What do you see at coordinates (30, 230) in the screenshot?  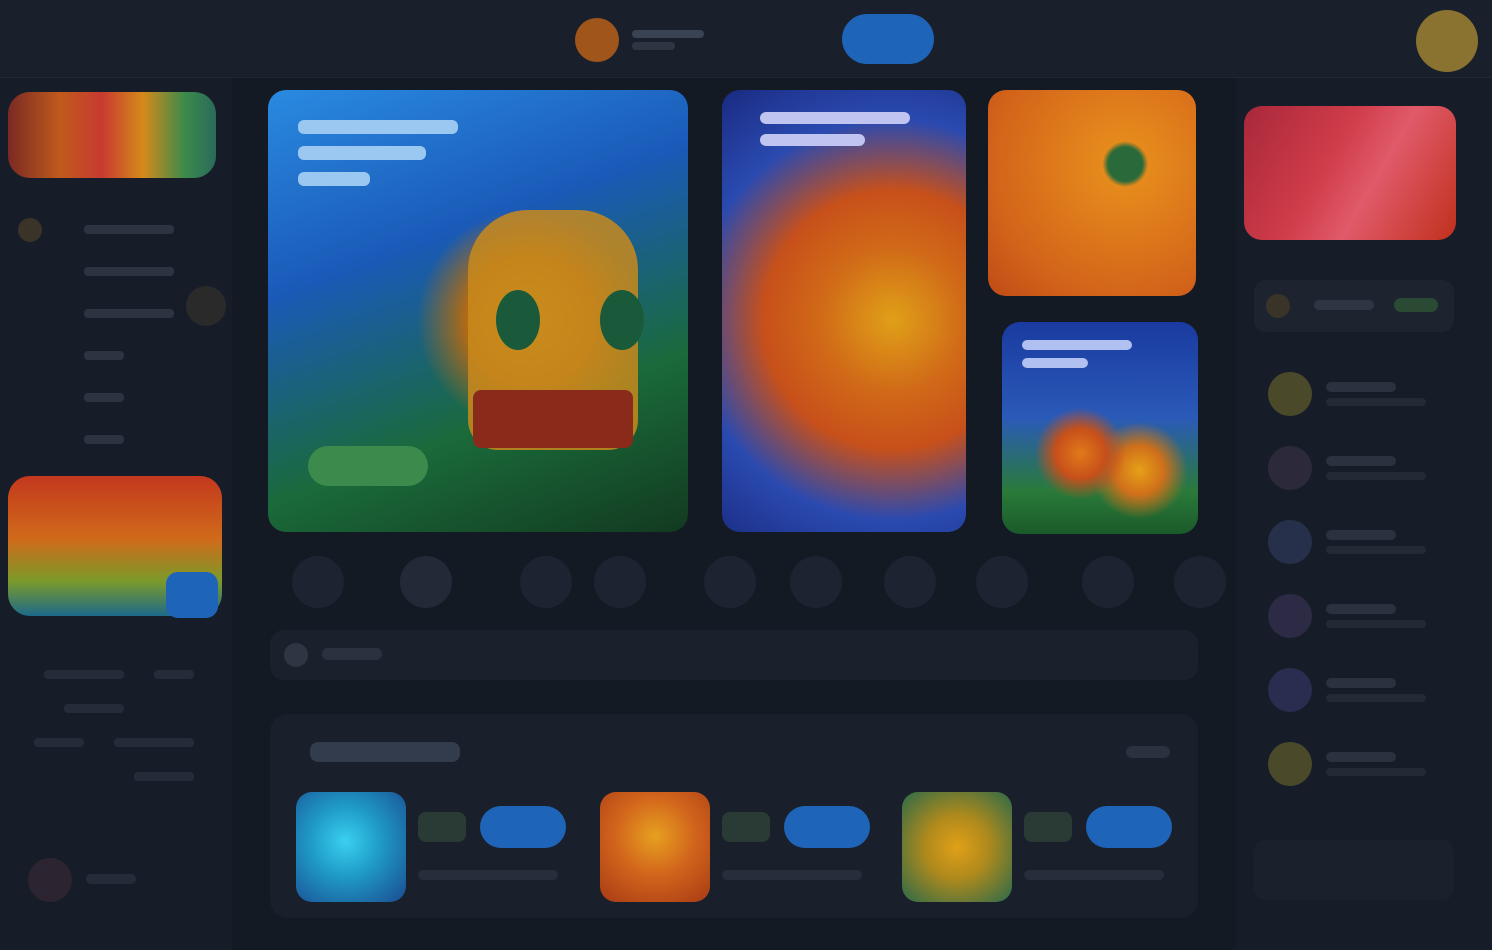 I see `nav-icon` at bounding box center [30, 230].